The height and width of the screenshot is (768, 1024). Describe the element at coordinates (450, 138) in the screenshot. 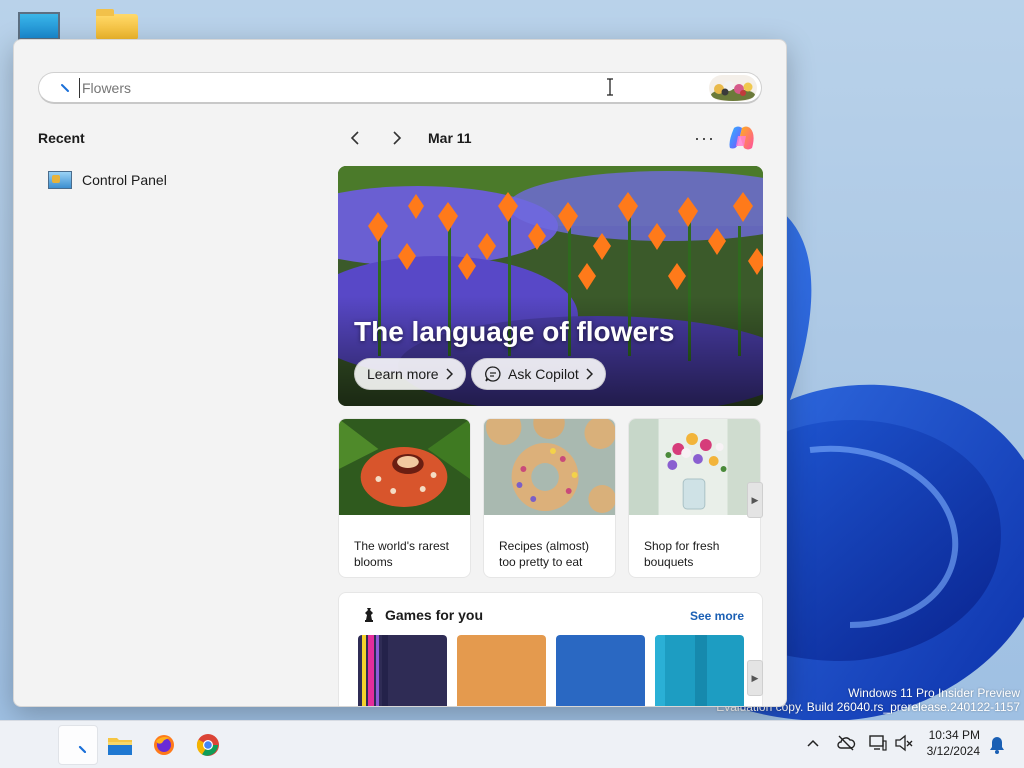

I see `highlights-date: Mar 11` at that location.